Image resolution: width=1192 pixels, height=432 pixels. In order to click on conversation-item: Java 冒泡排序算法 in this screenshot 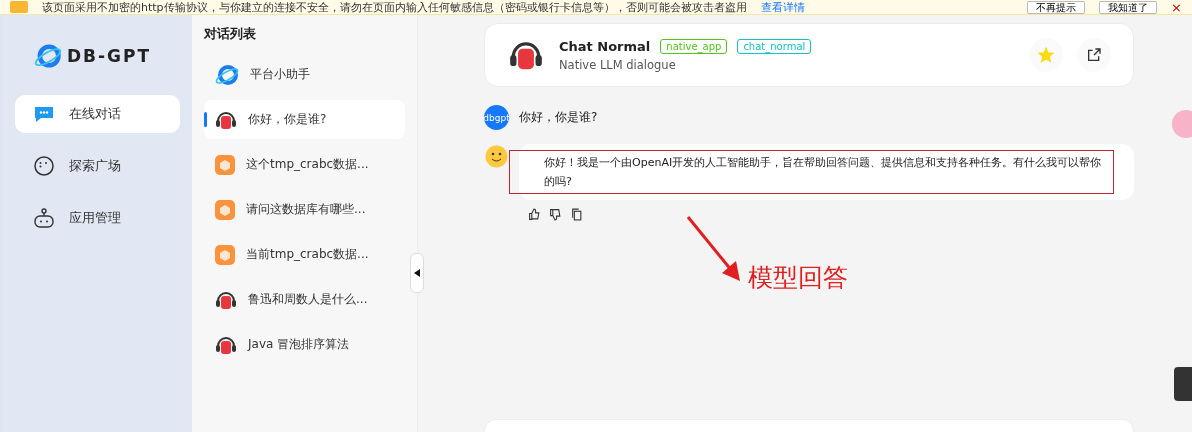, I will do `click(304, 344)`.